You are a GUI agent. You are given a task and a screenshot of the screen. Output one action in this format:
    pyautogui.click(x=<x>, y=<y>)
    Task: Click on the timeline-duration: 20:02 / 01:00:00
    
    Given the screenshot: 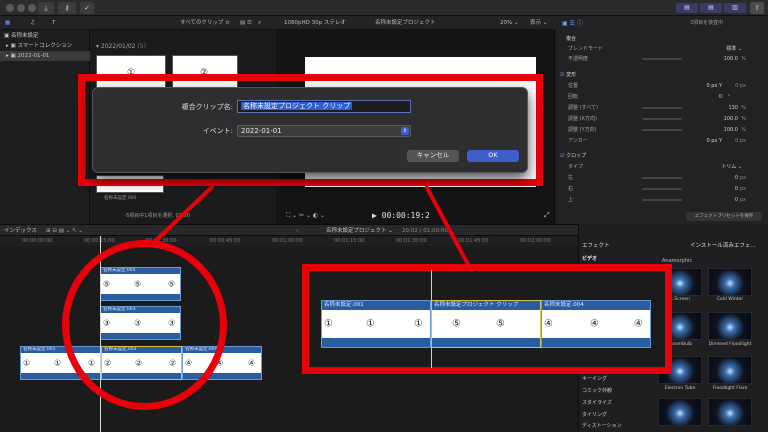 What is the action you would take?
    pyautogui.click(x=425, y=231)
    